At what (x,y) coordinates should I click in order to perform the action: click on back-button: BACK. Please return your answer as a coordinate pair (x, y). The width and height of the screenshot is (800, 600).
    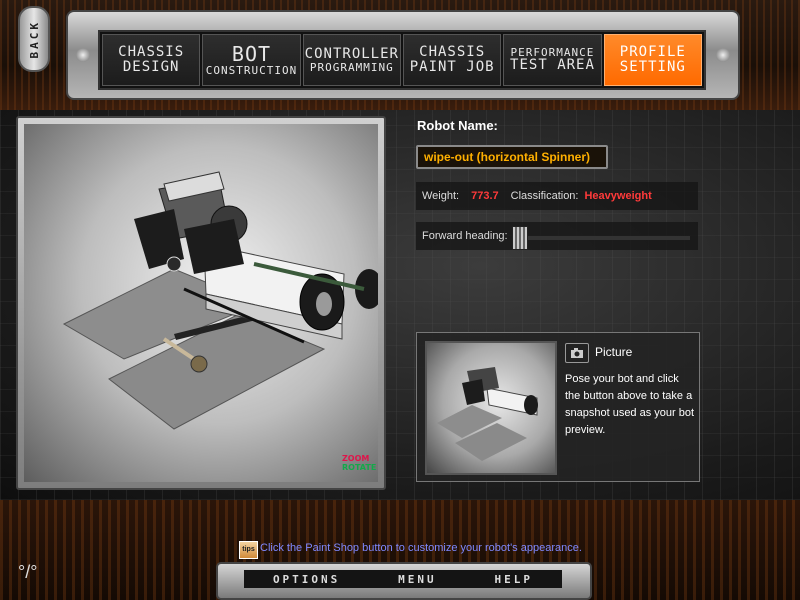
    Looking at the image, I should click on (34, 39).